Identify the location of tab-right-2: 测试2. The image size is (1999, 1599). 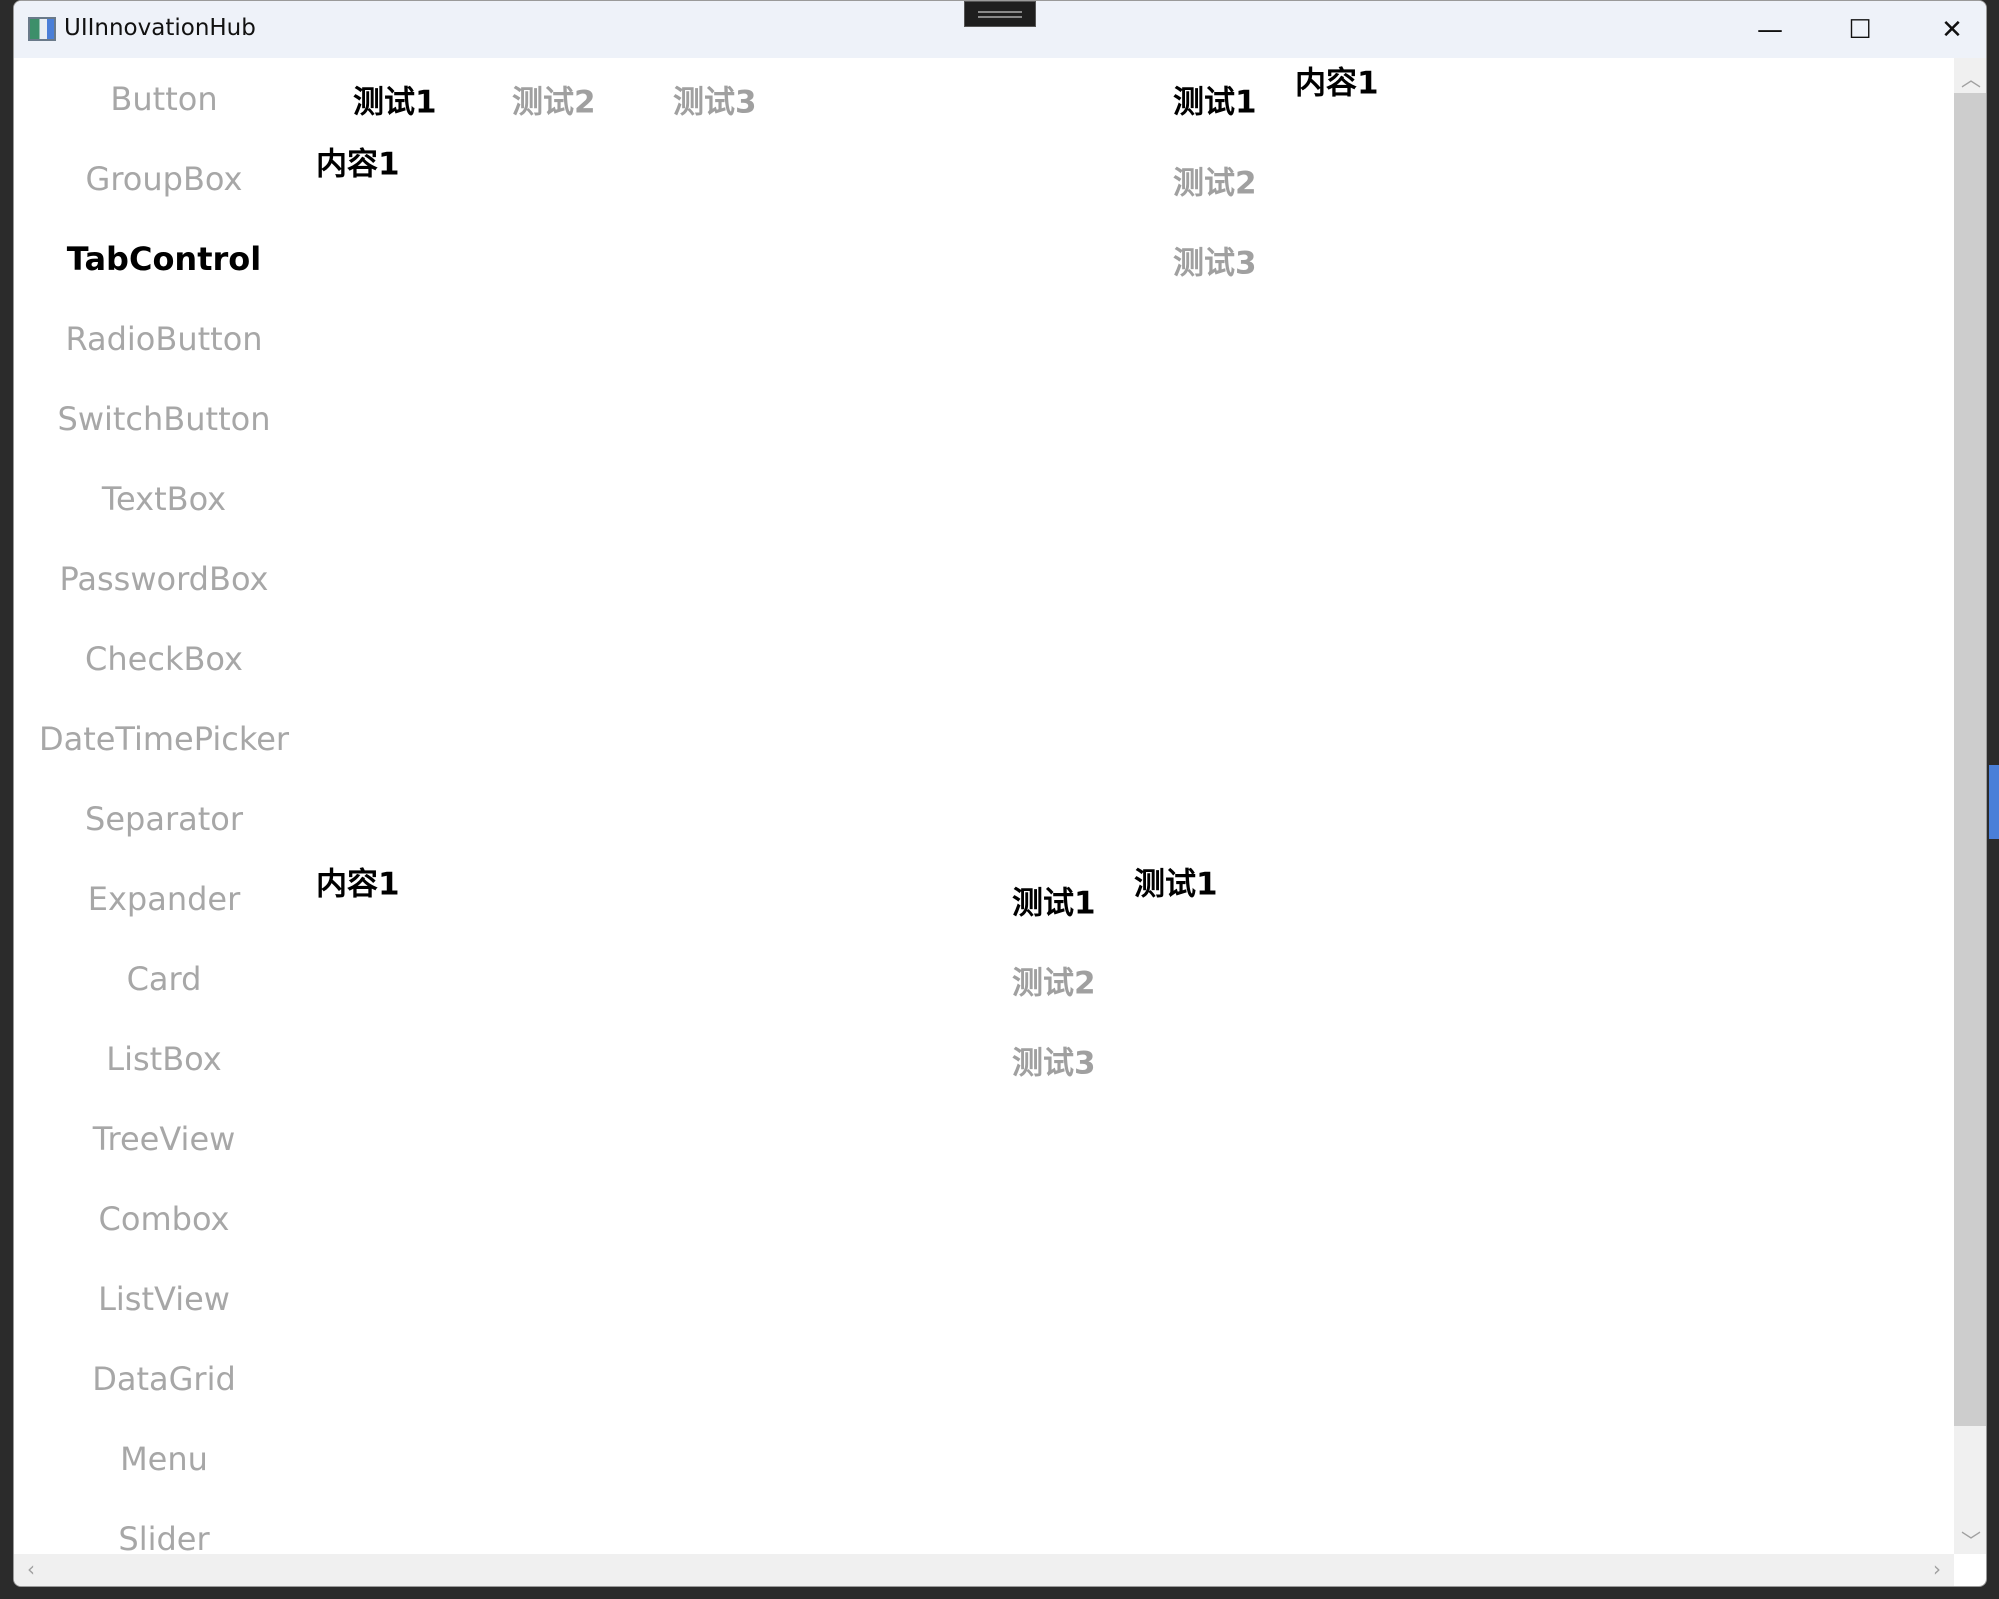
(1054, 980).